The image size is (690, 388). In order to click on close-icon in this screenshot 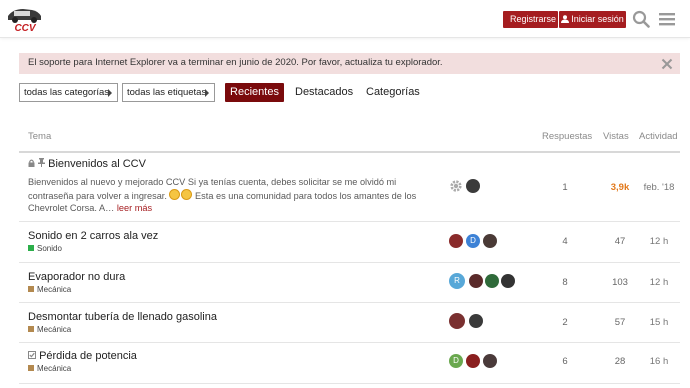, I will do `click(667, 64)`.